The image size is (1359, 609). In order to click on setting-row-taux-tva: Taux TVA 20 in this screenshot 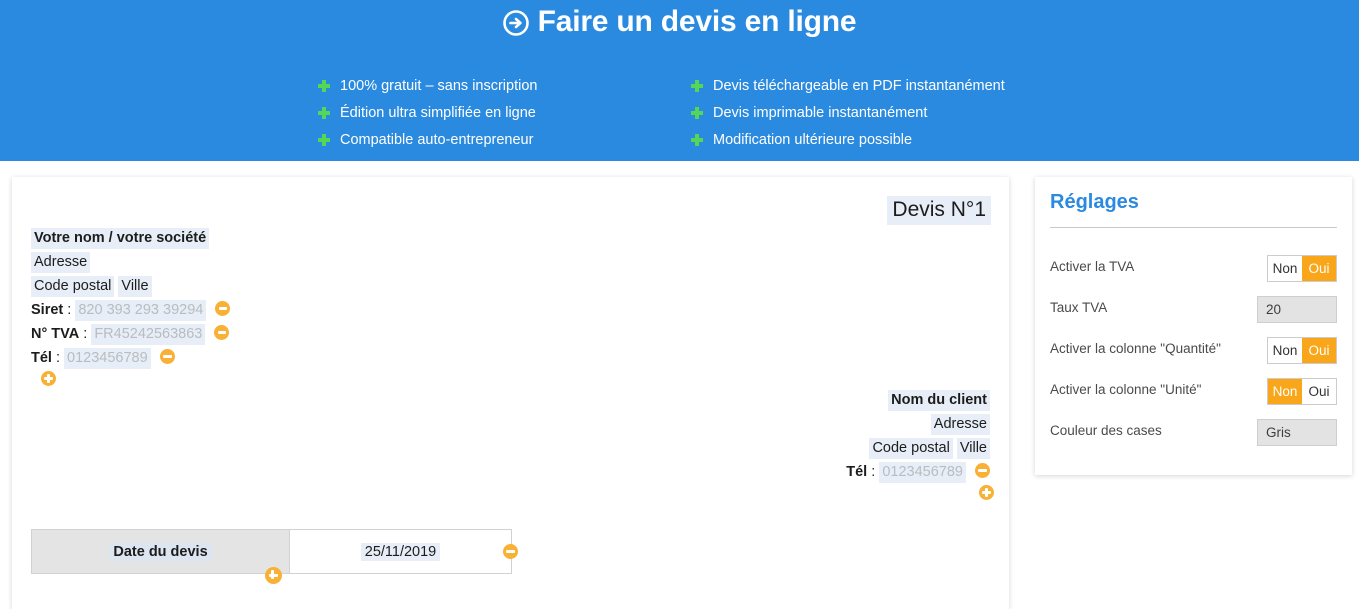, I will do `click(1193, 310)`.